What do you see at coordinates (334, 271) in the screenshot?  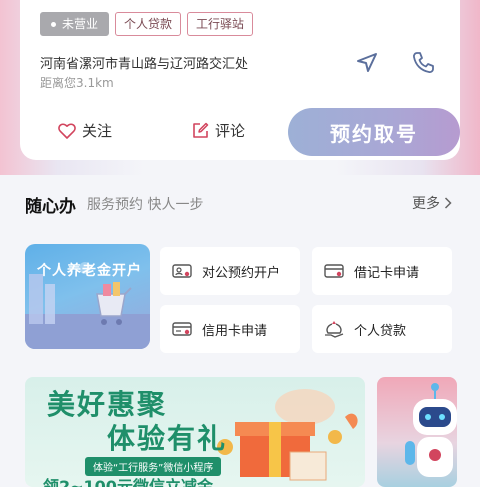 I see `debit-card-icon` at bounding box center [334, 271].